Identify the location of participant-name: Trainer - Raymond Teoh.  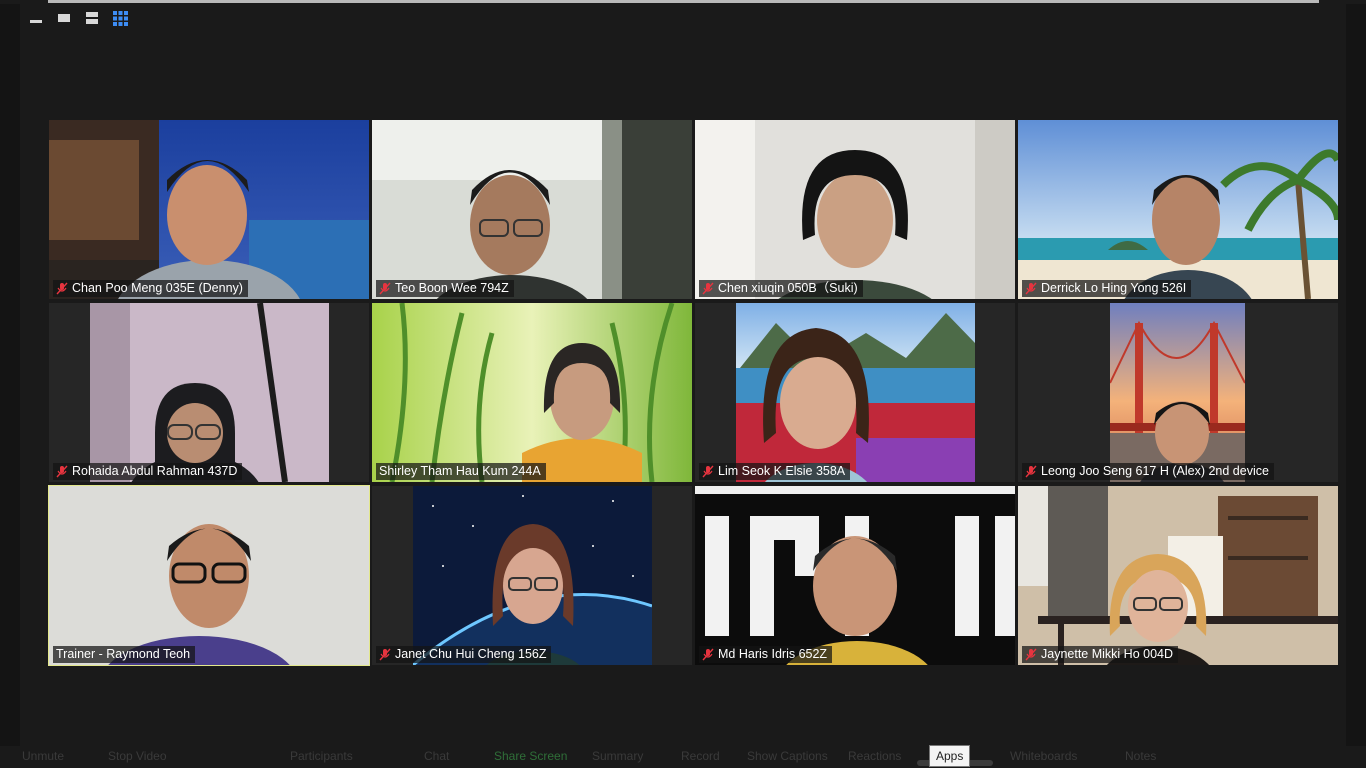
(123, 654).